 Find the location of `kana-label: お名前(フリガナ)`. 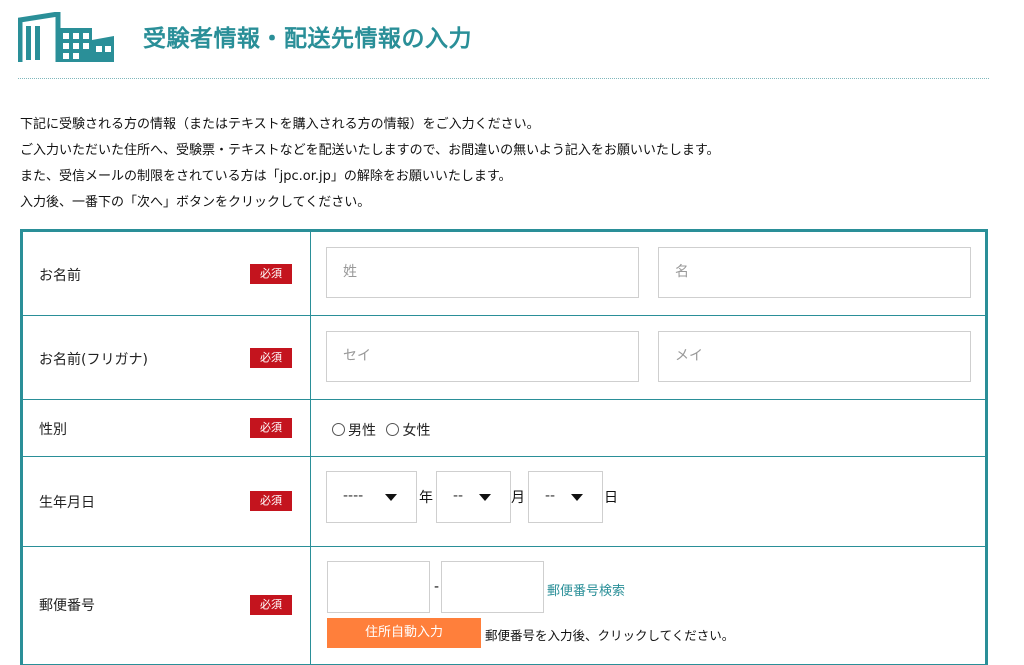

kana-label: お名前(フリガナ) is located at coordinates (93, 360).